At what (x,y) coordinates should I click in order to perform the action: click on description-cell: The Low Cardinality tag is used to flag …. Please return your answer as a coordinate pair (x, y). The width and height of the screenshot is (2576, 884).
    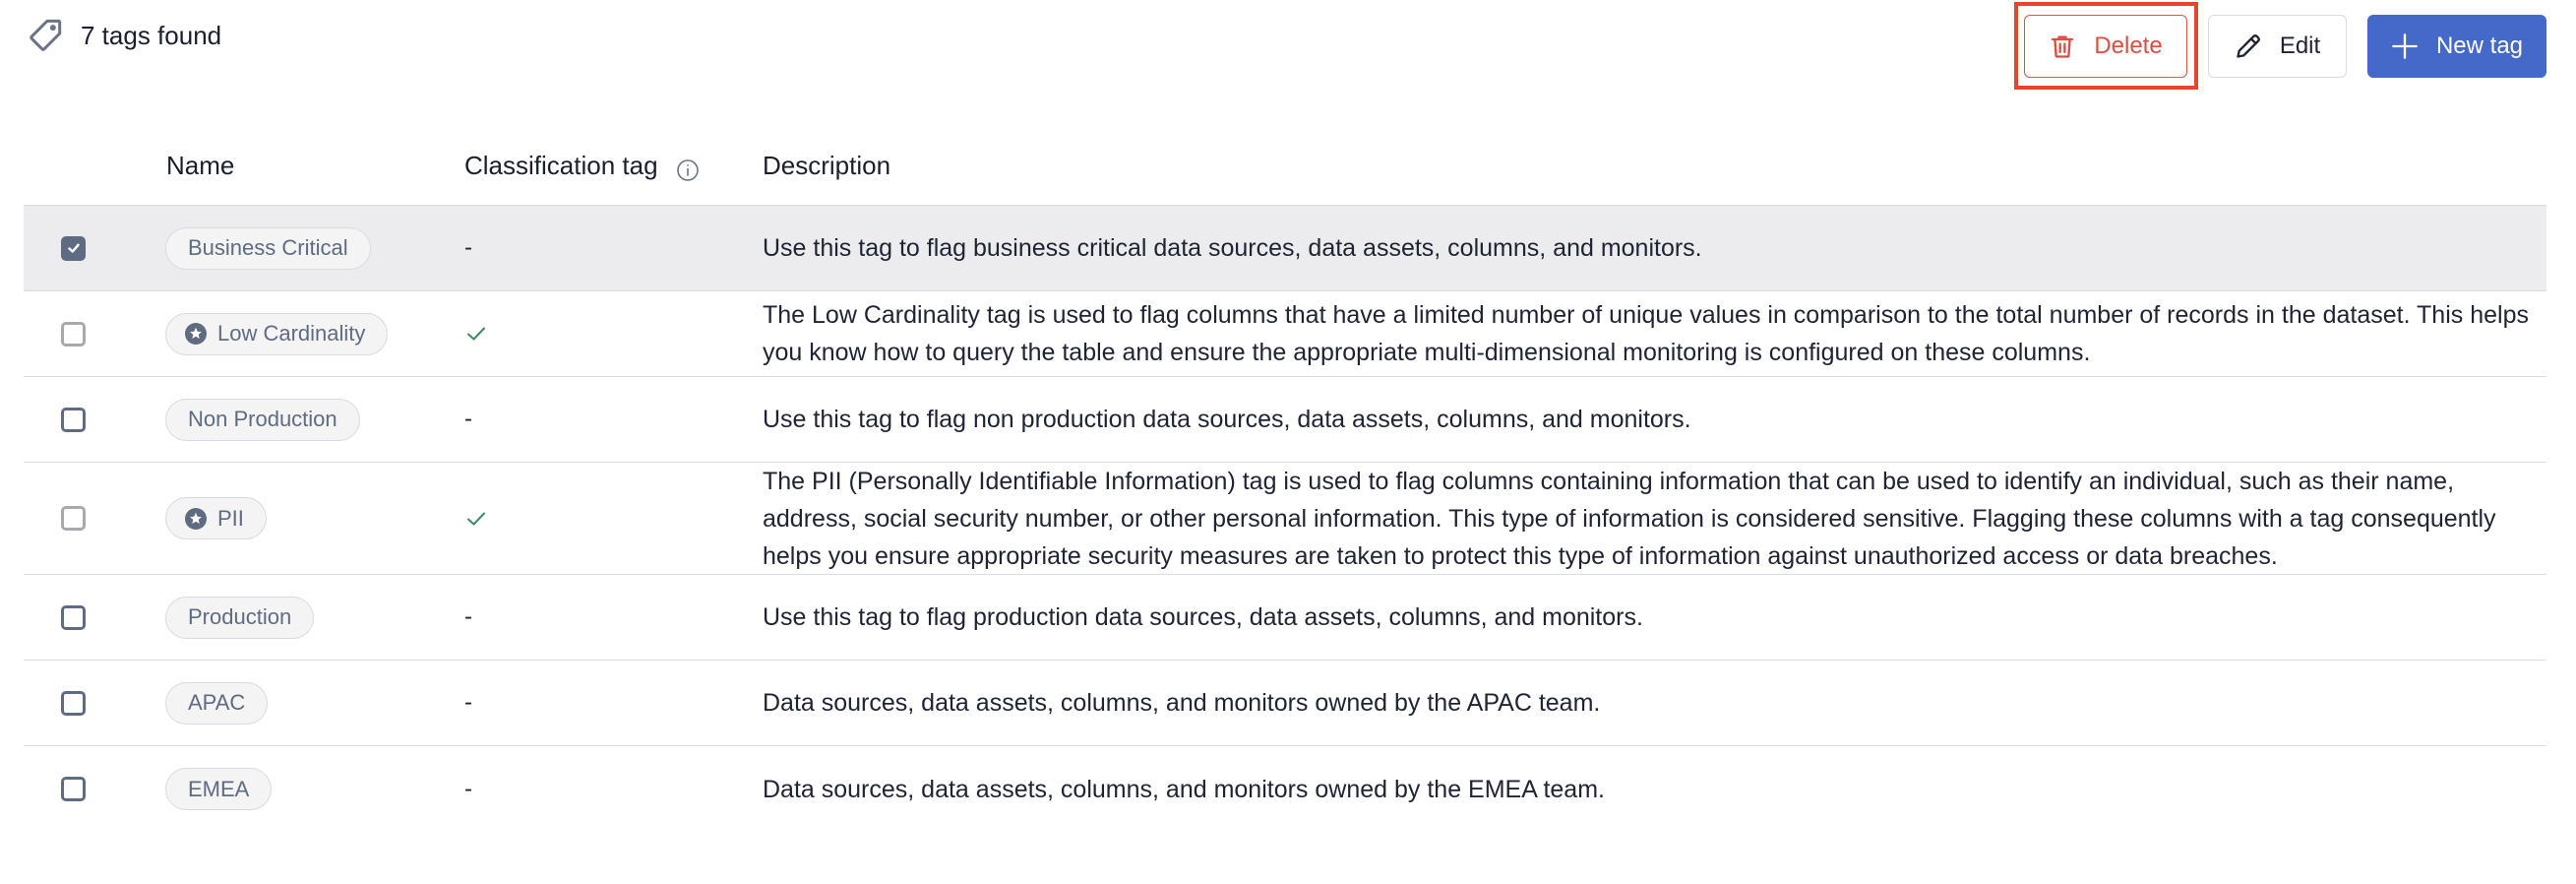
    Looking at the image, I should click on (1648, 333).